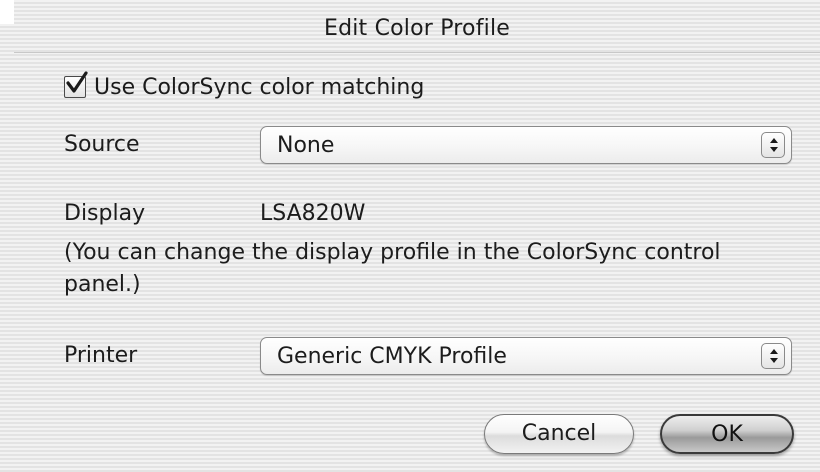  What do you see at coordinates (727, 434) in the screenshot?
I see `ok-button: OK` at bounding box center [727, 434].